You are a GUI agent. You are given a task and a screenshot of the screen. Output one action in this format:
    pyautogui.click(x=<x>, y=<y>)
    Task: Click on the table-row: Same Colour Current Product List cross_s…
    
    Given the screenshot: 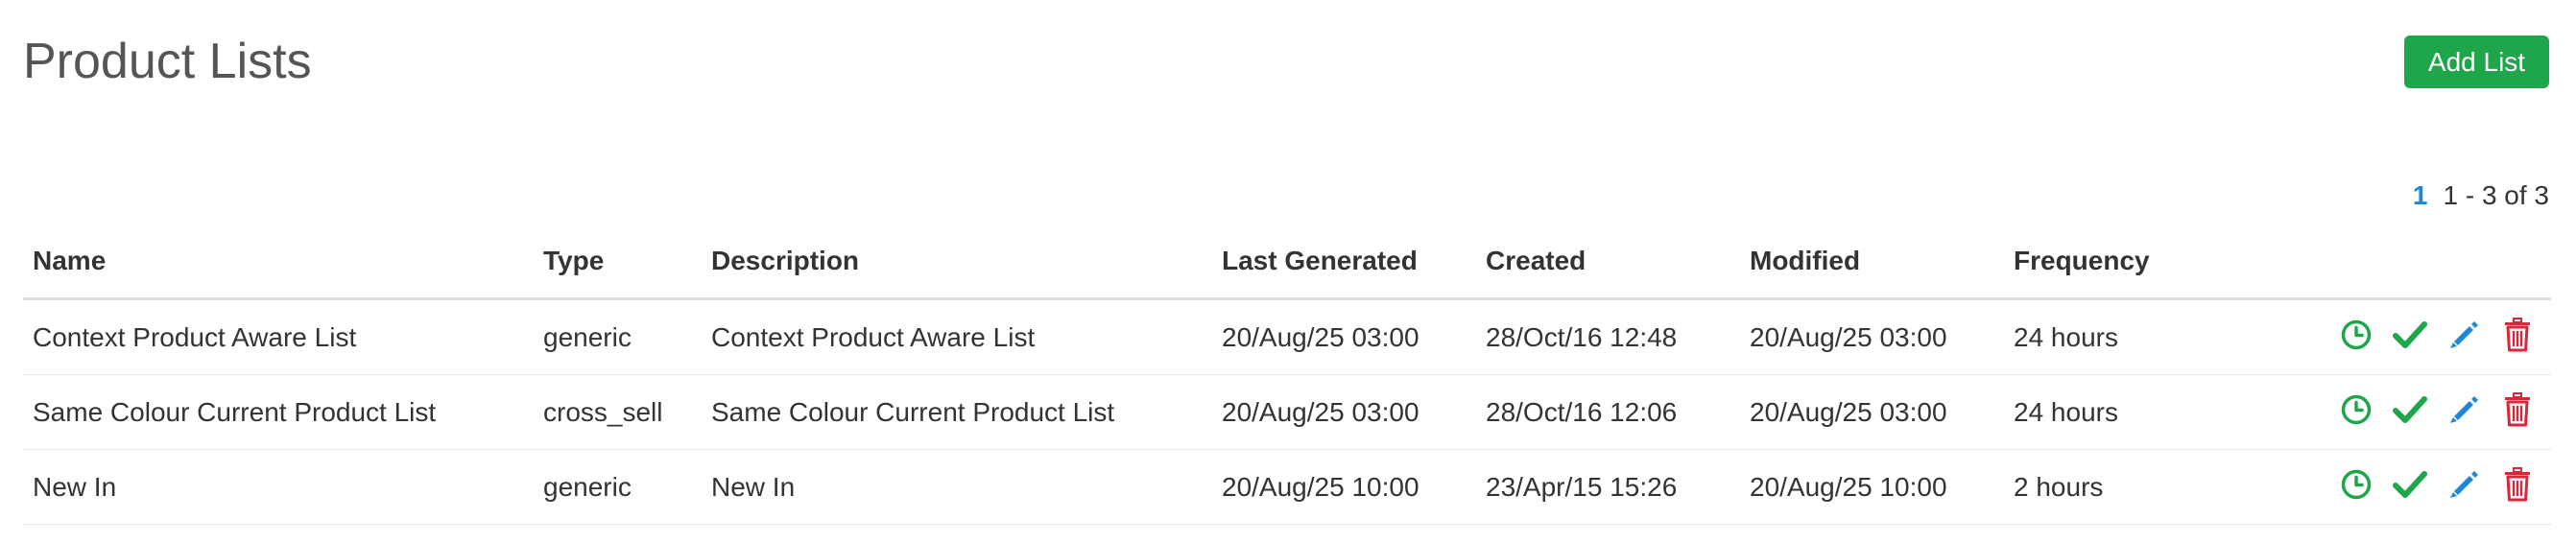 What is the action you would take?
    pyautogui.click(x=1287, y=412)
    